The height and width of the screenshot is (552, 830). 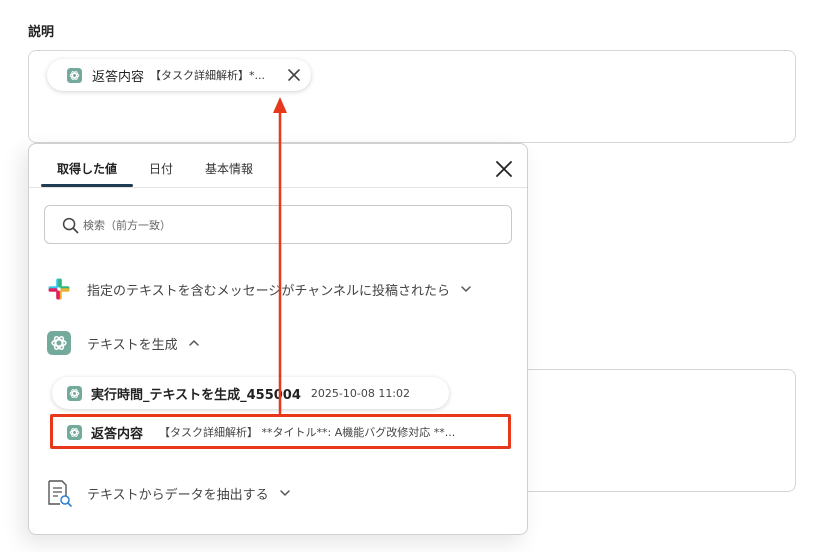 I want to click on group-slack-trigger: 指定のテキストを含むメッセージがチャンネルに投稿されたら, so click(x=259, y=289).